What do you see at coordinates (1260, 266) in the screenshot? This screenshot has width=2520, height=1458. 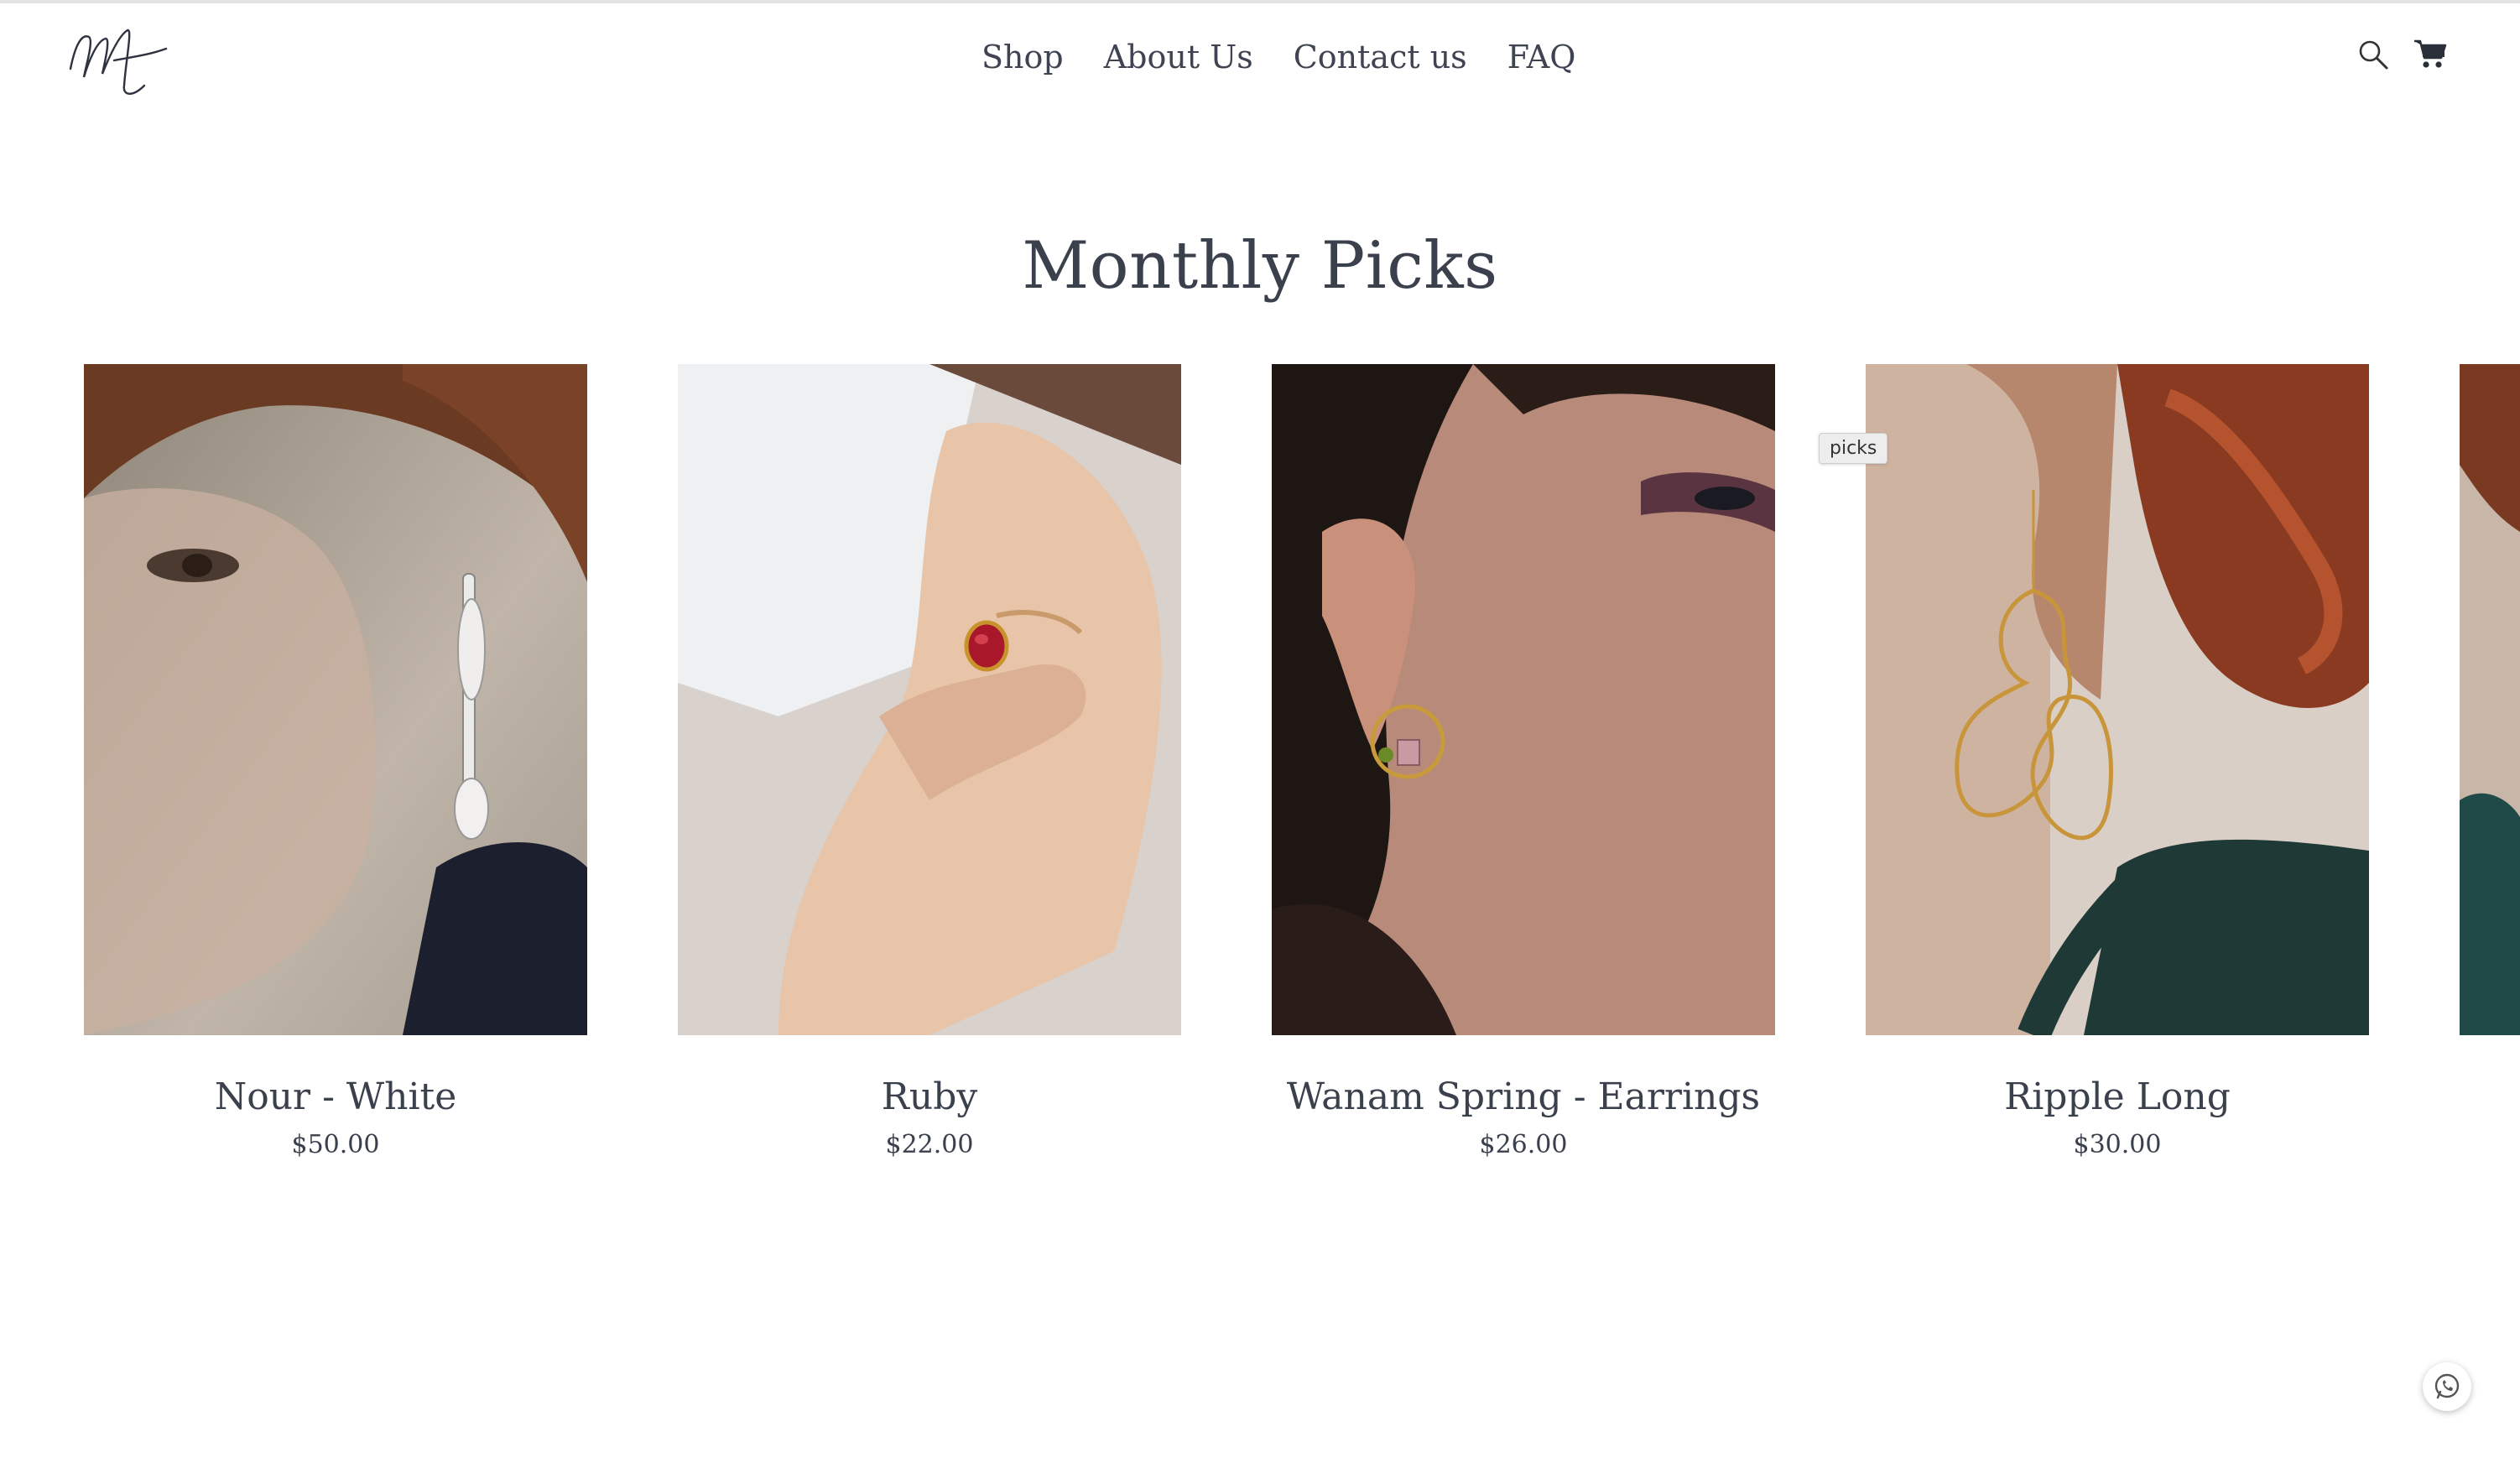 I see `section-title: Monthly Picks` at bounding box center [1260, 266].